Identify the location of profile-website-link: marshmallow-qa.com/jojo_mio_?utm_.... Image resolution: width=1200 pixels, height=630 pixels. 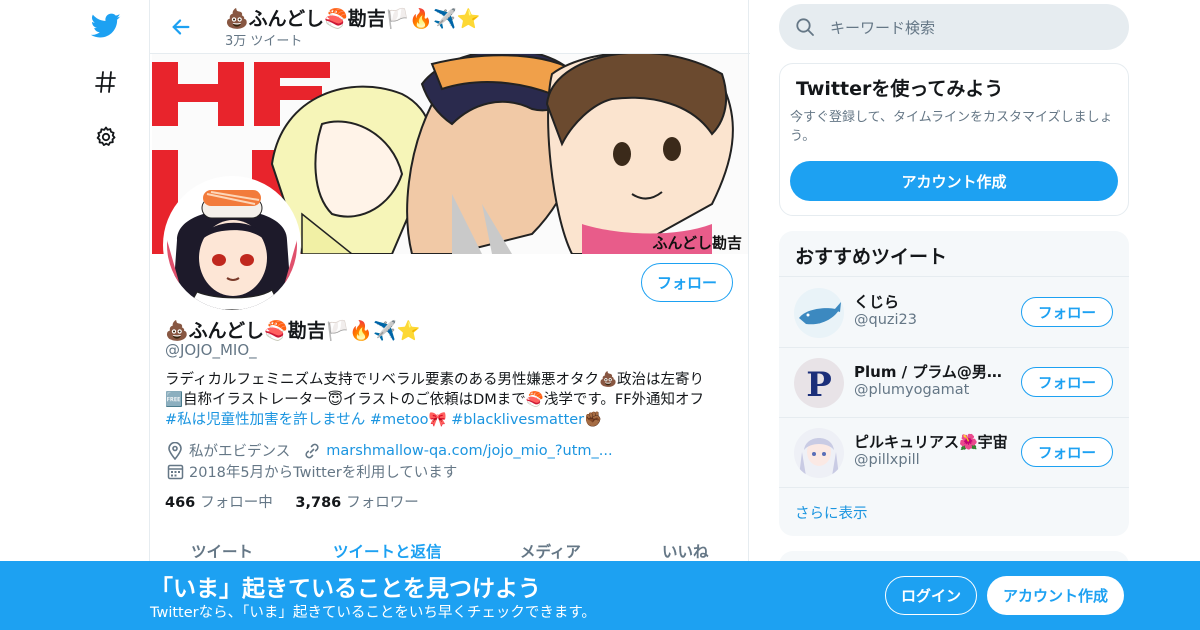
(469, 451).